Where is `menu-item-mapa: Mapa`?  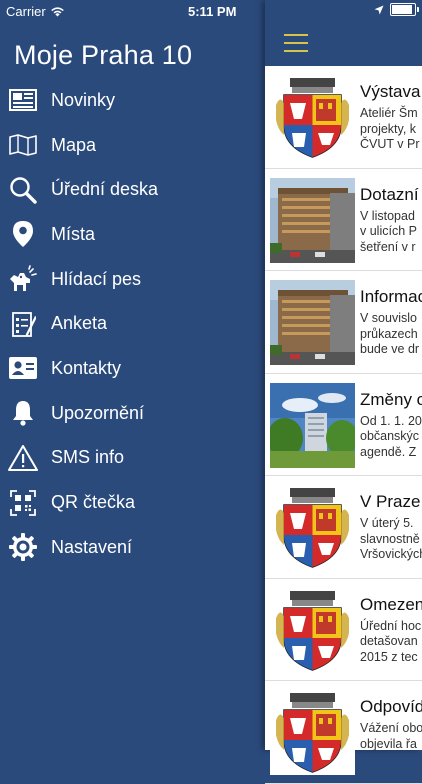
menu-item-mapa: Mapa is located at coordinates (132, 145).